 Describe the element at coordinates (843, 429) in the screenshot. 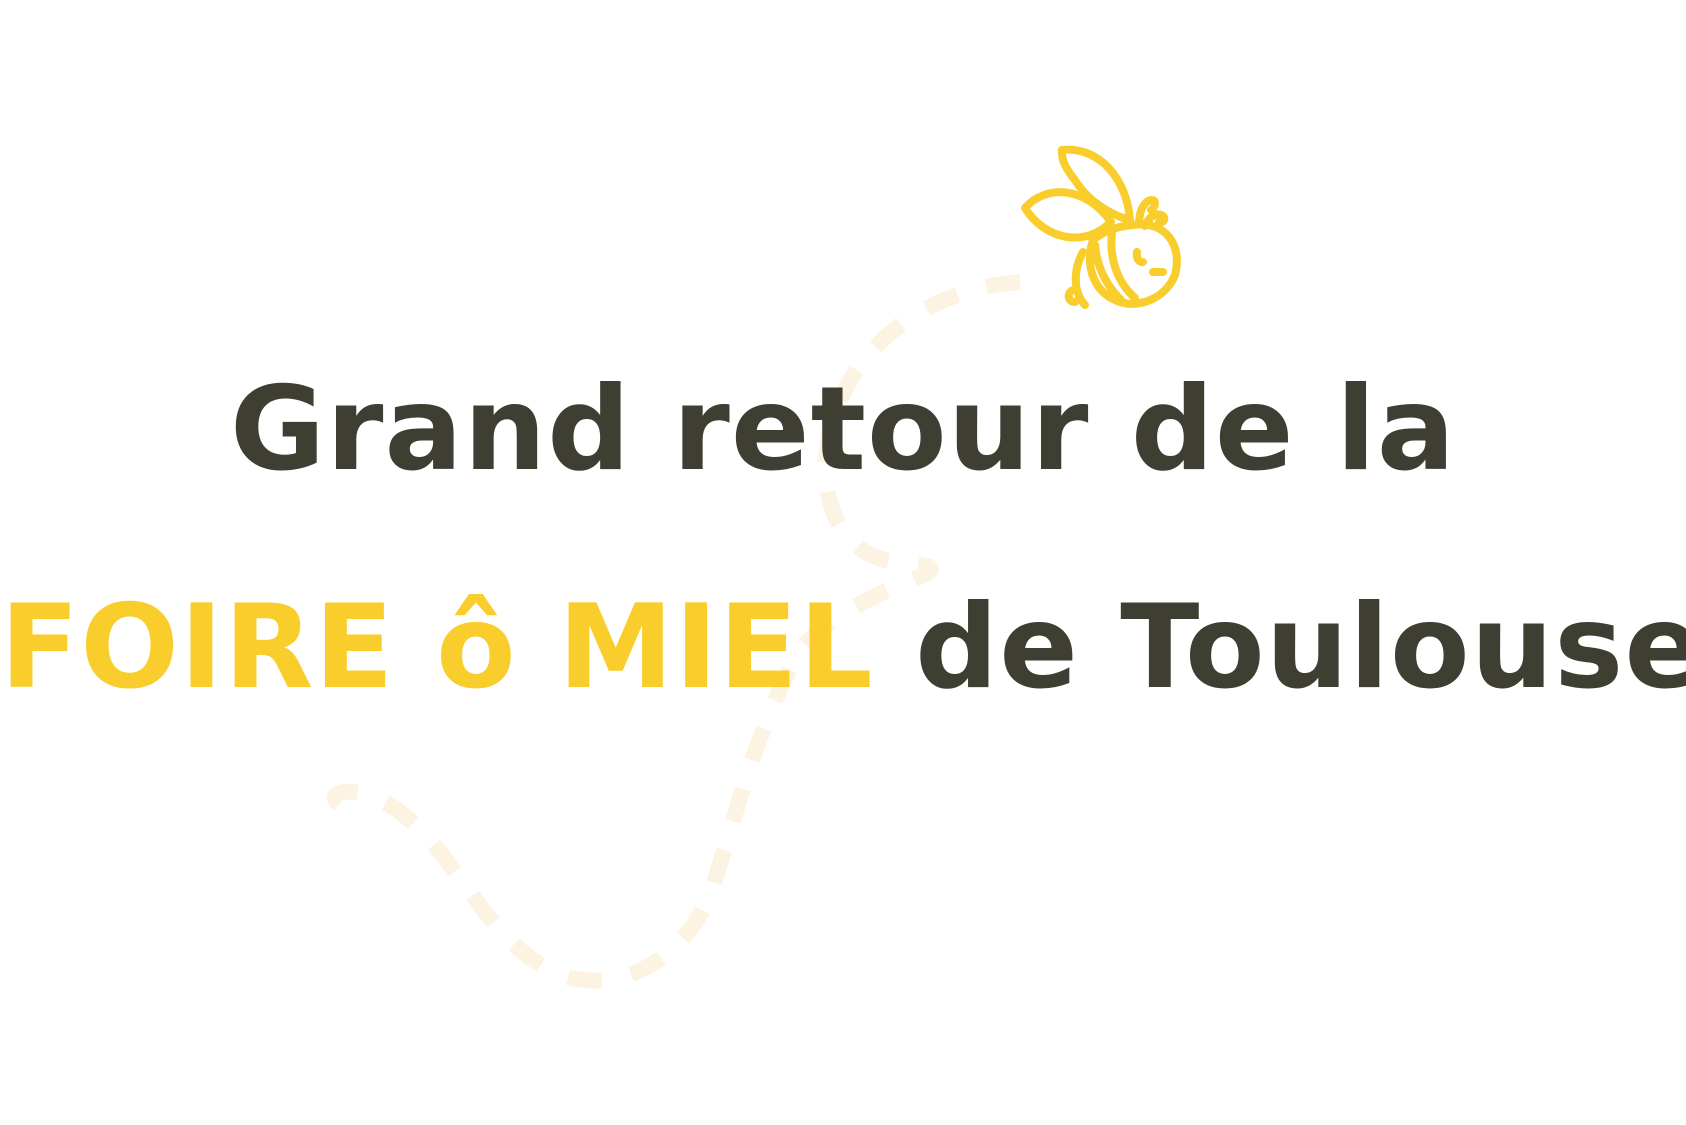

I see `headline-line-1: Grand retour de la` at that location.